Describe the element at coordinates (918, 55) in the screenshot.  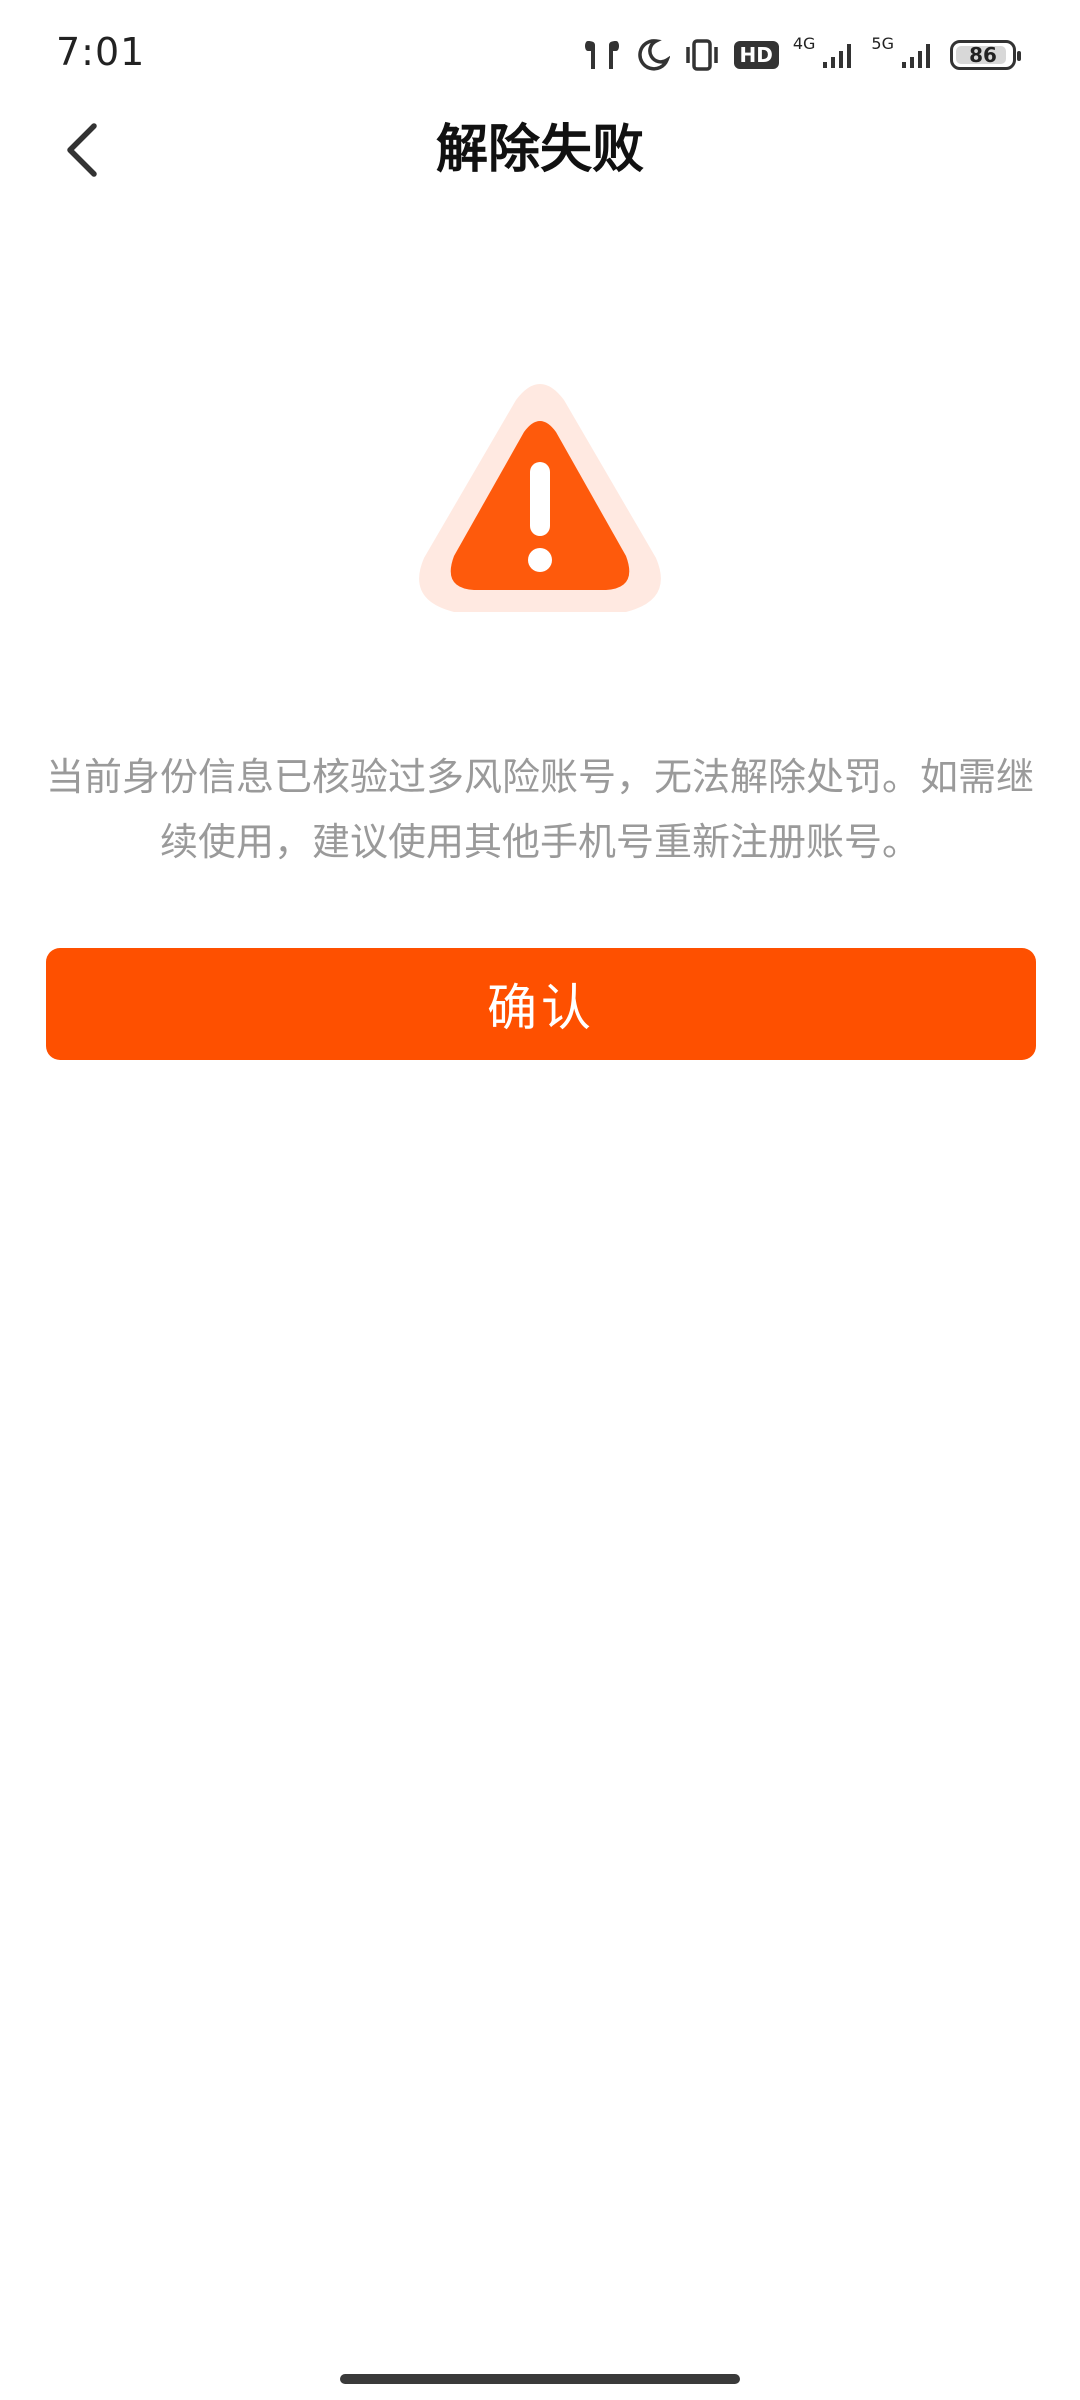
I see `signal-5g-icon` at that location.